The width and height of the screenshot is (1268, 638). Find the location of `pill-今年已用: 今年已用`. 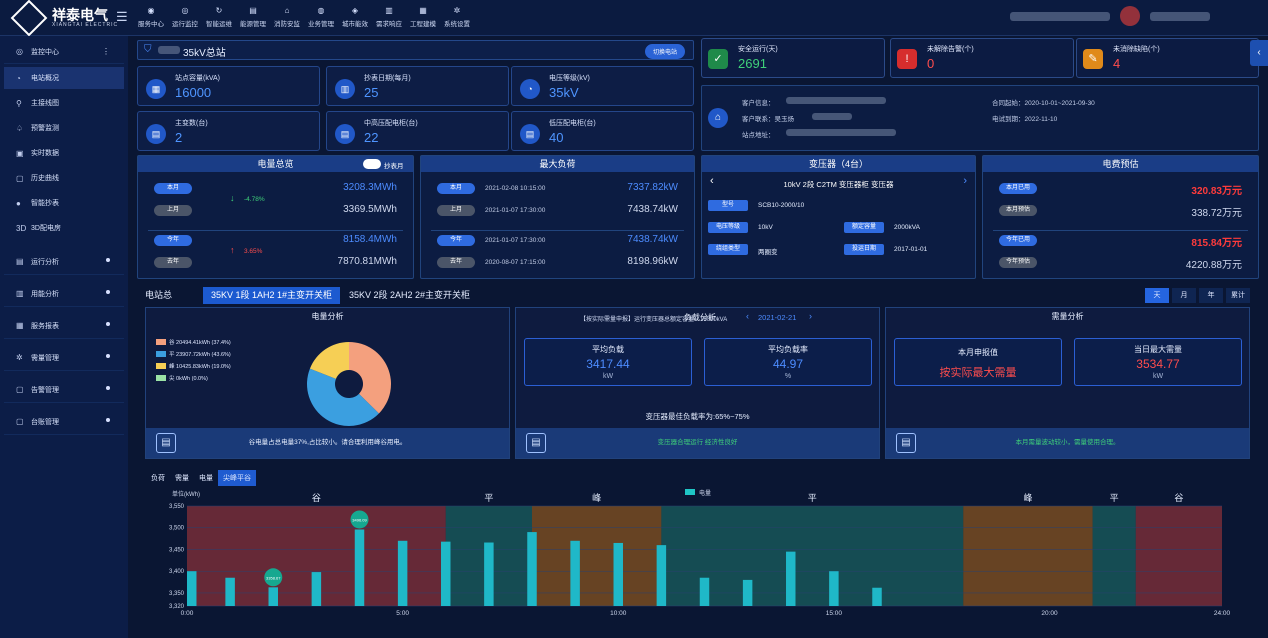

pill-今年已用: 今年已用 is located at coordinates (1018, 240).